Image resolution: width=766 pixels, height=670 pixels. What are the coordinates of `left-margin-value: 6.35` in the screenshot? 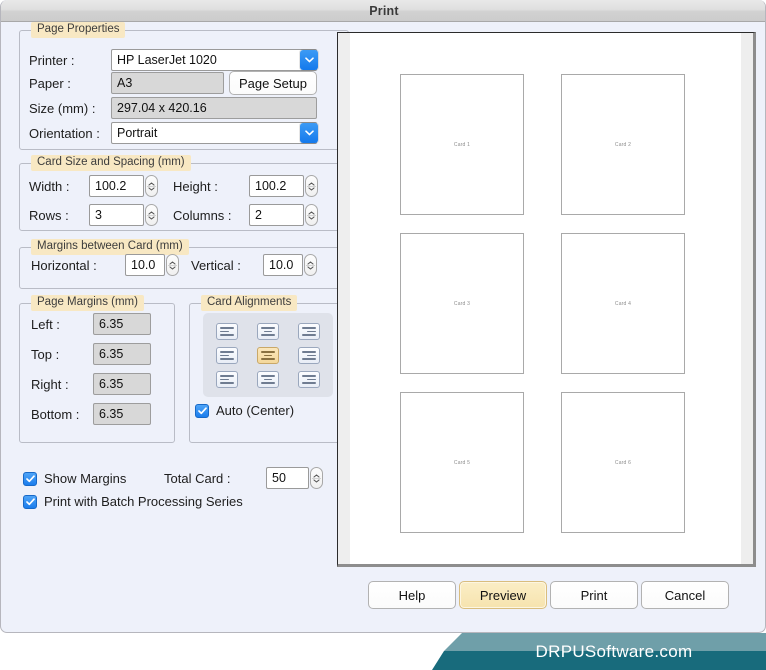 It's located at (111, 324).